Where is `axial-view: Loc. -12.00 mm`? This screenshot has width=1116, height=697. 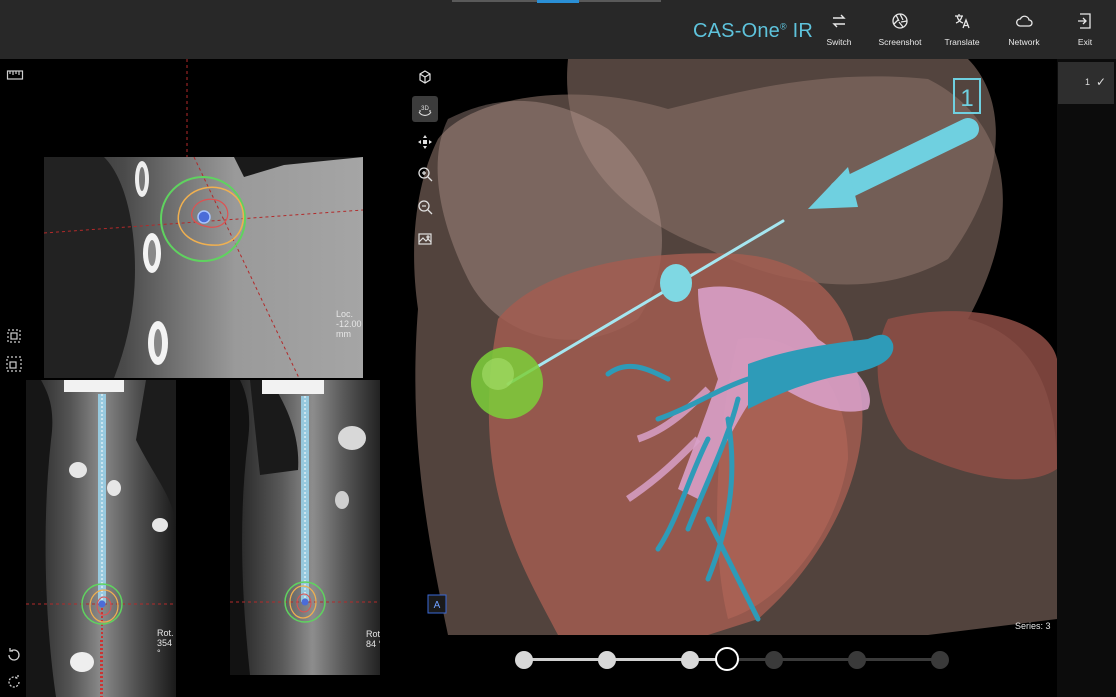
axial-view: Loc. -12.00 mm is located at coordinates (203, 267).